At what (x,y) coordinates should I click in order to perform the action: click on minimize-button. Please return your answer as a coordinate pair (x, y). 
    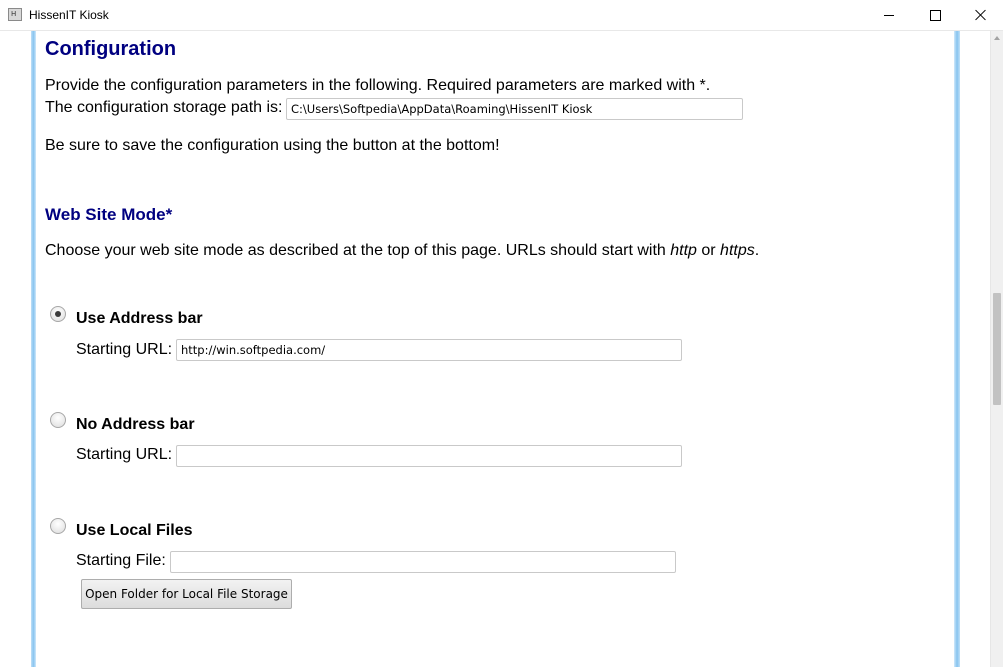
    Looking at the image, I should click on (889, 15).